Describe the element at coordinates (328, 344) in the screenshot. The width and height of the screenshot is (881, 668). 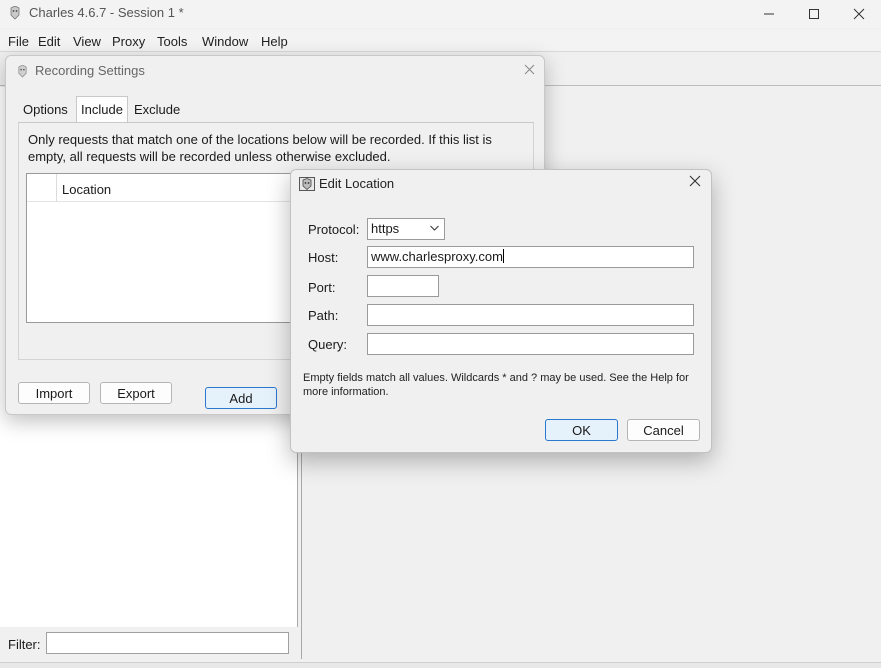
I see `query-label: Query:` at that location.